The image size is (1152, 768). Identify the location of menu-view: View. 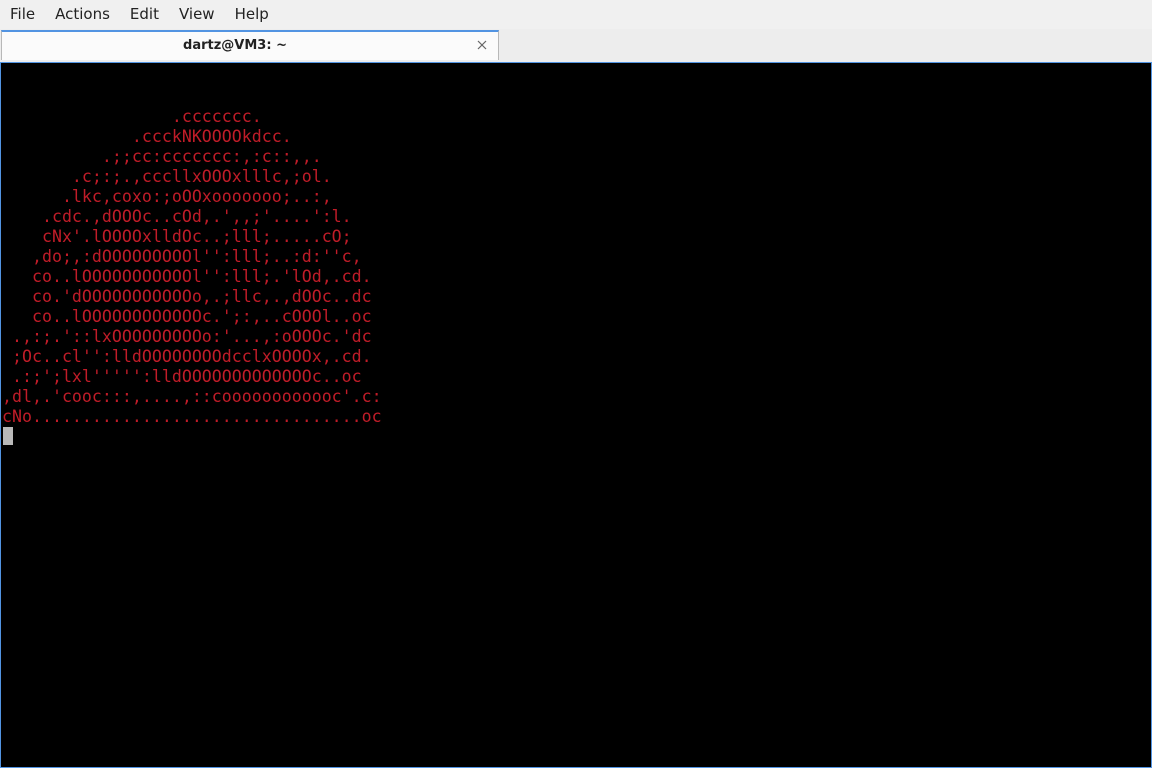
(197, 14).